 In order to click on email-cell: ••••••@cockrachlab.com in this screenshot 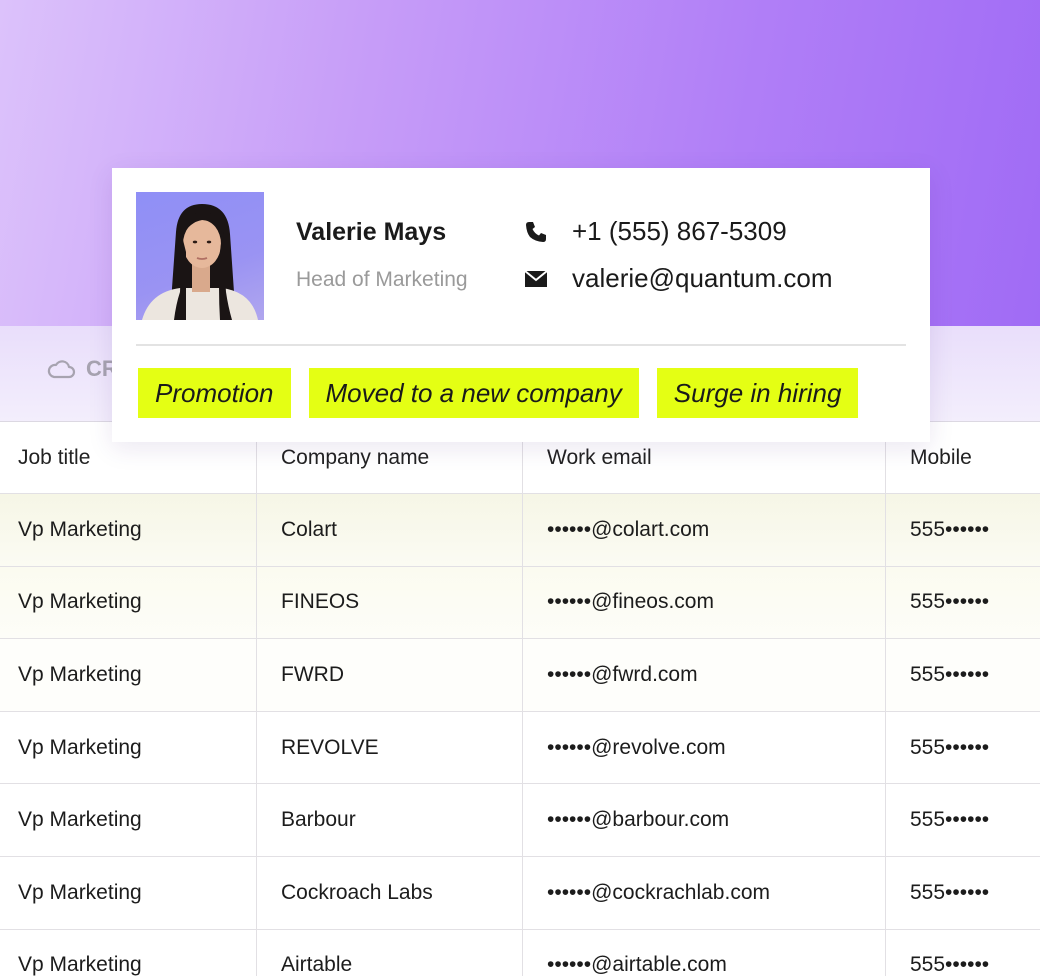, I will do `click(704, 892)`.